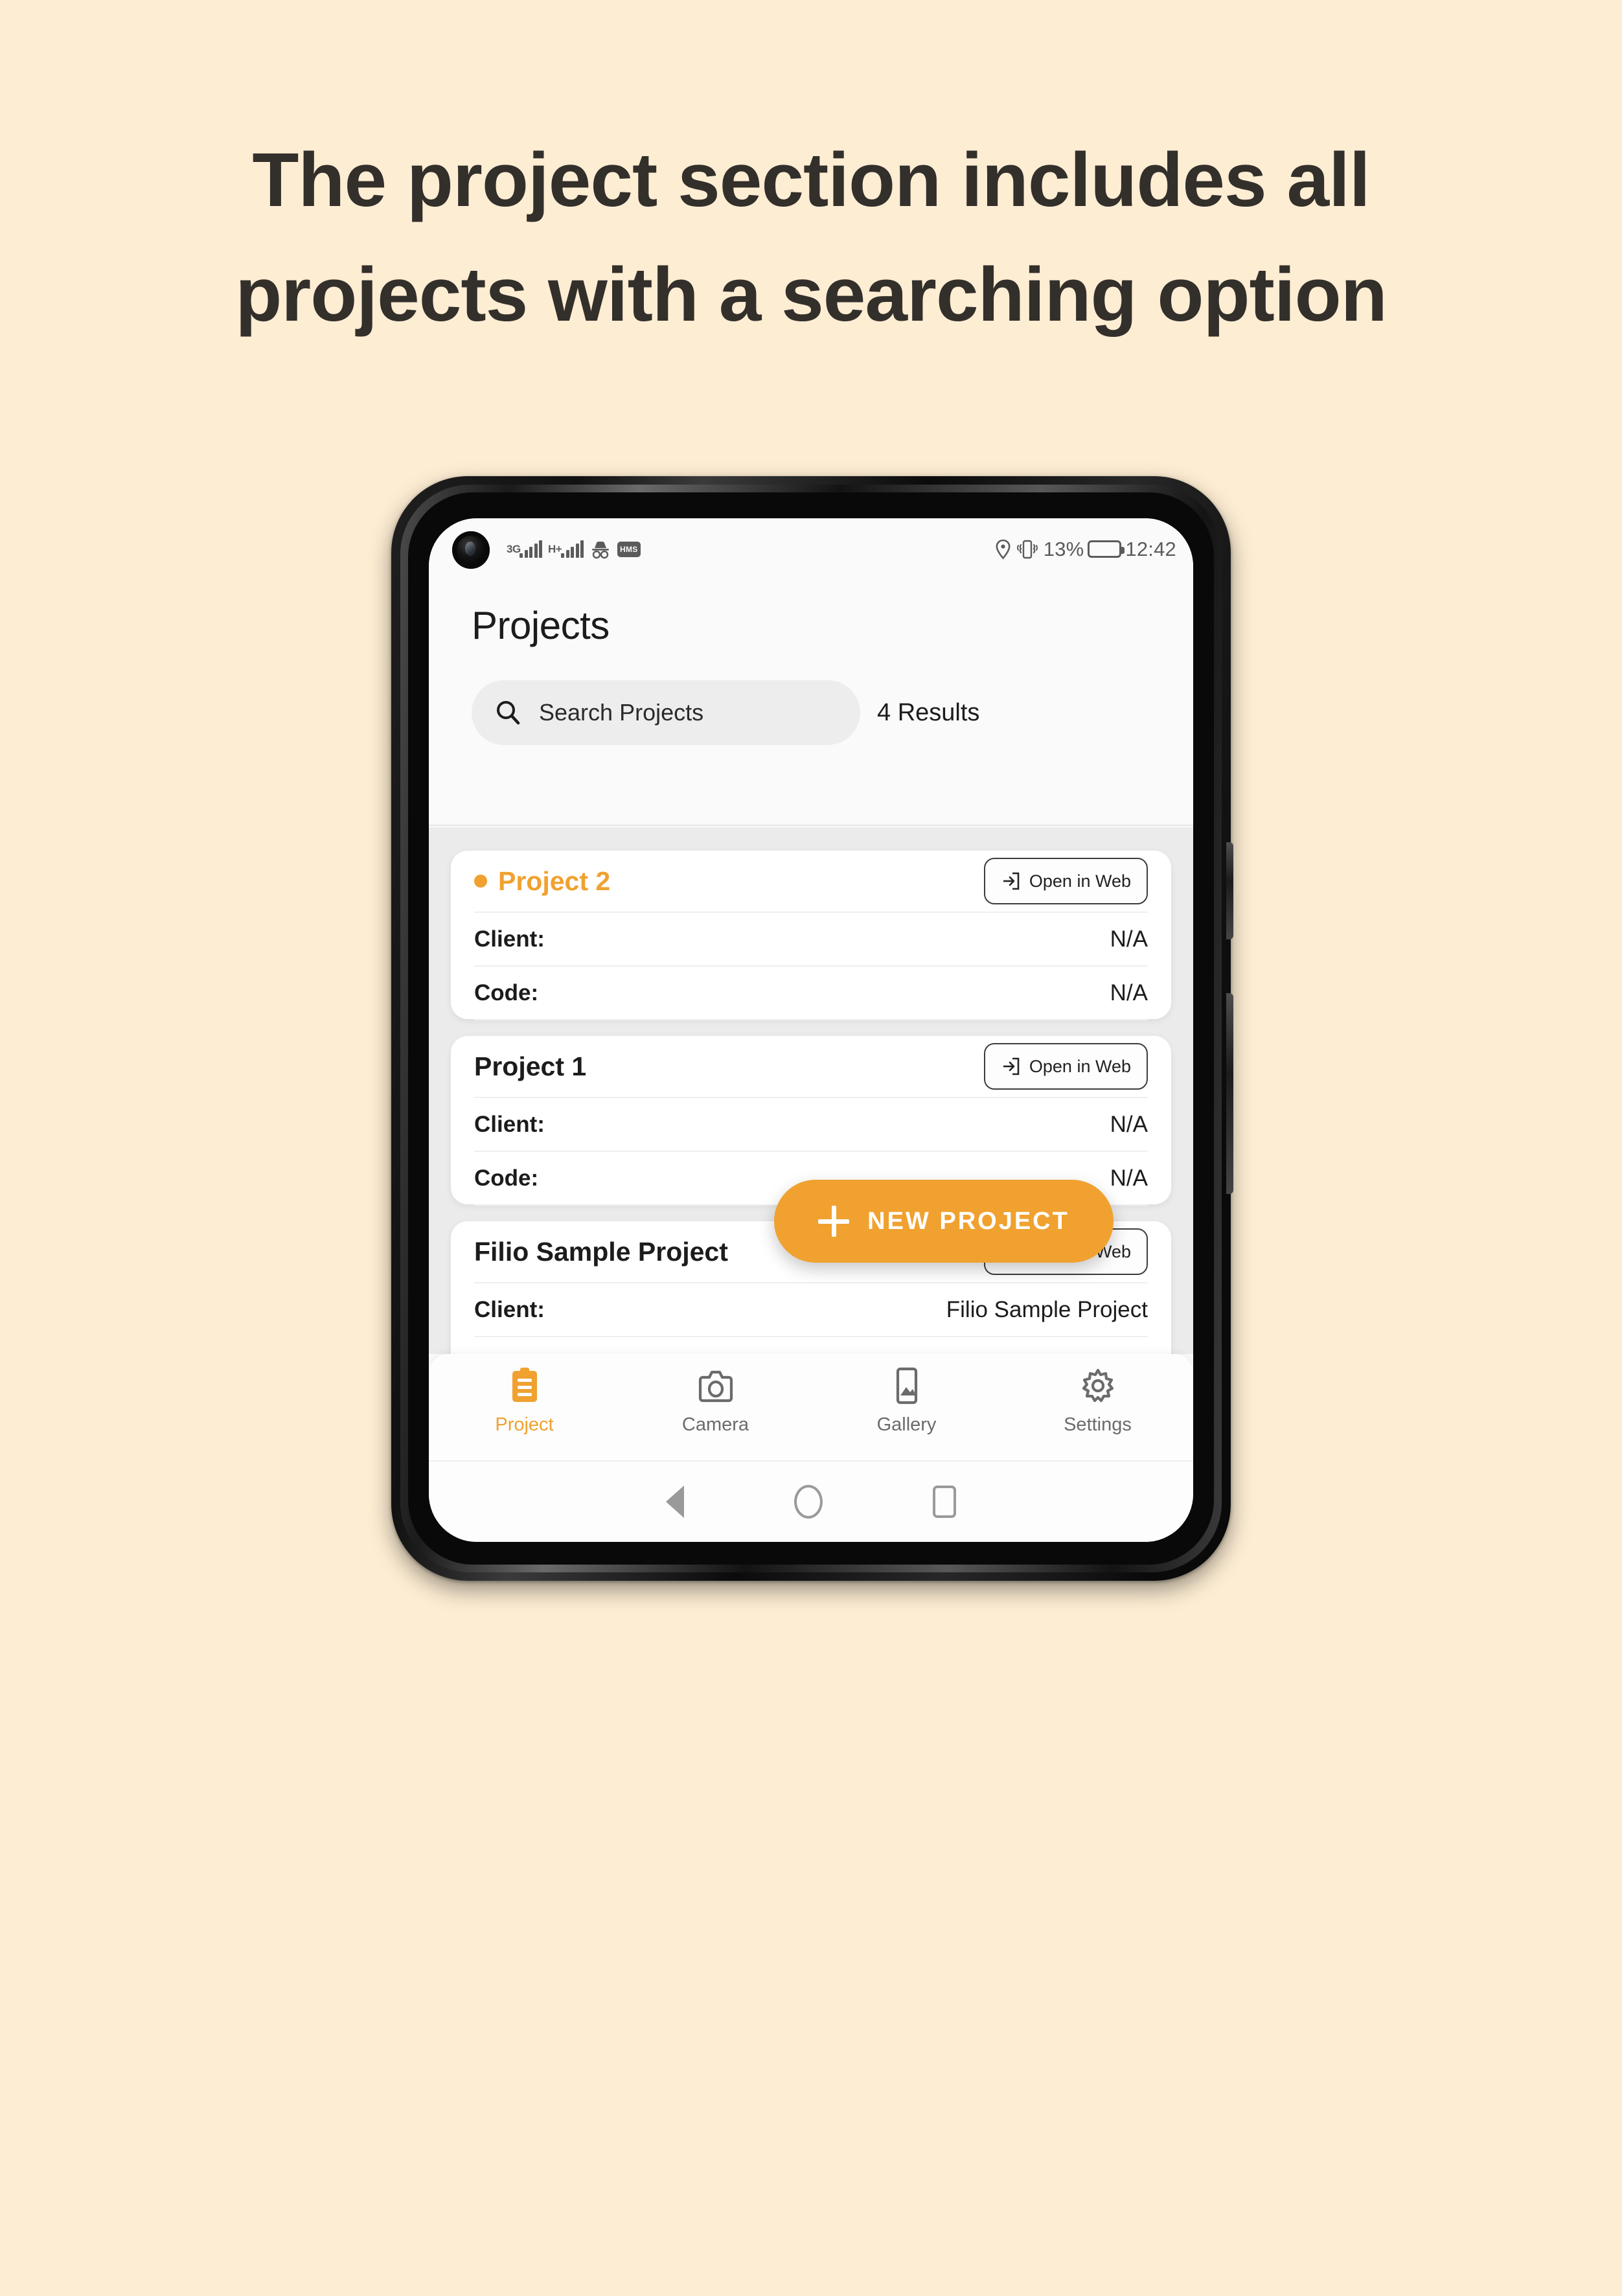 This screenshot has height=2296, width=1622. What do you see at coordinates (525, 1386) in the screenshot?
I see `clipboard-icon` at bounding box center [525, 1386].